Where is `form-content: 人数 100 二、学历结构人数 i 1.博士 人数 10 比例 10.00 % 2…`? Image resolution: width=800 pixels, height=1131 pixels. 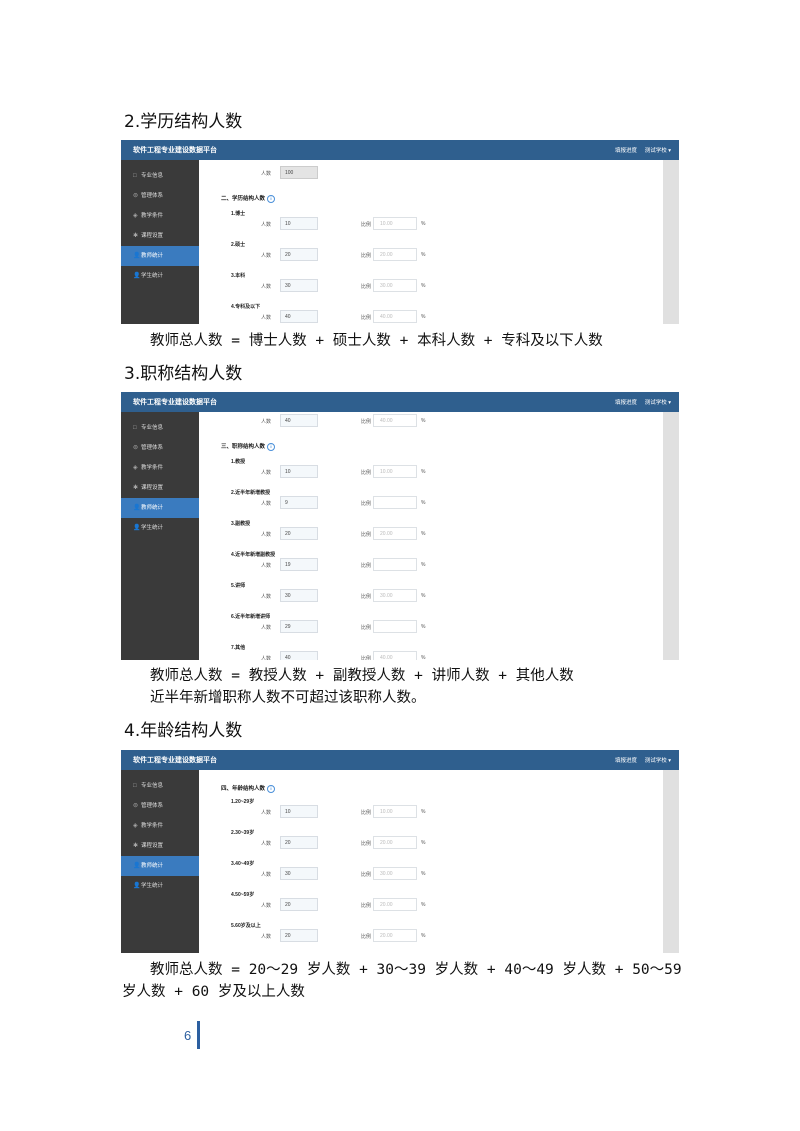 form-content: 人数 100 二、学历结构人数 i 1.博士 人数 10 比例 10.00 % 2… is located at coordinates (431, 242).